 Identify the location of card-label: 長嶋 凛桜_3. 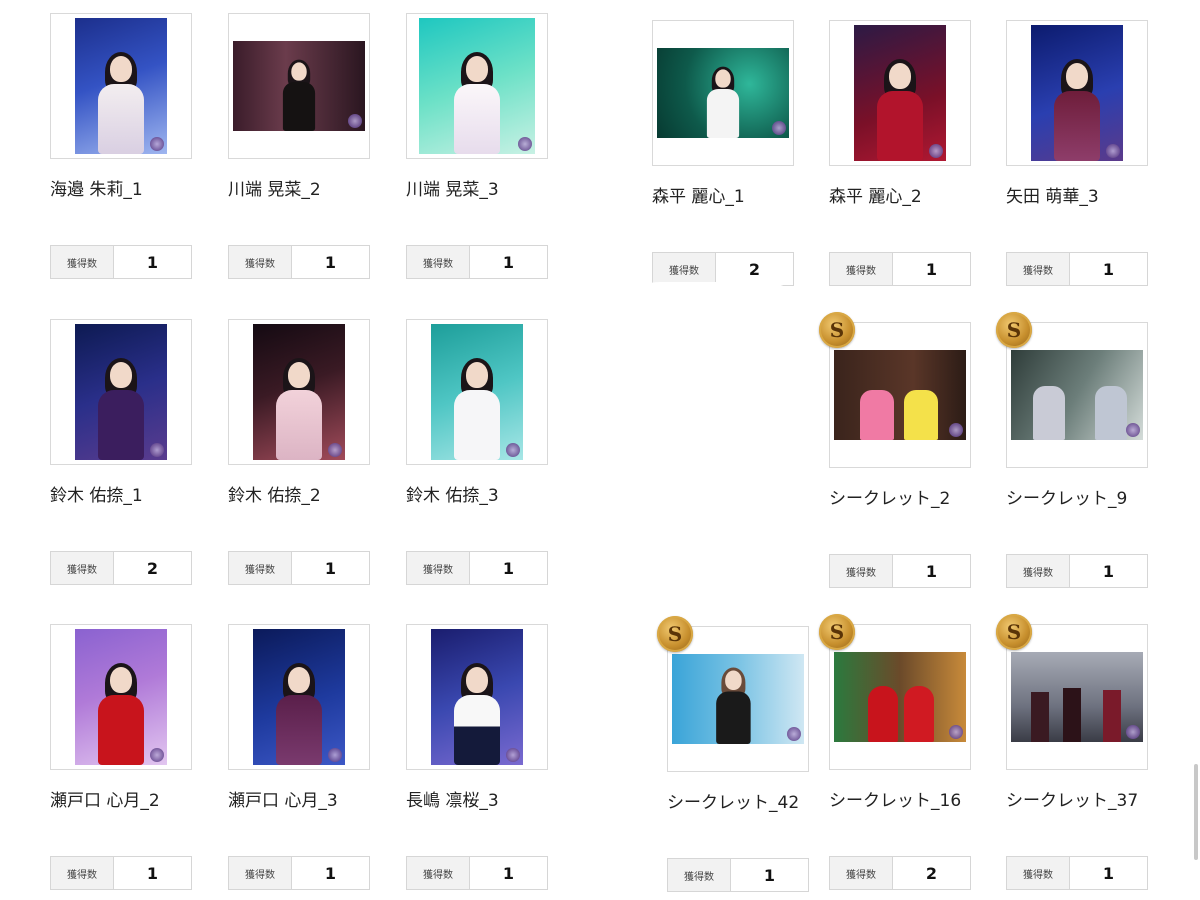
(452, 801).